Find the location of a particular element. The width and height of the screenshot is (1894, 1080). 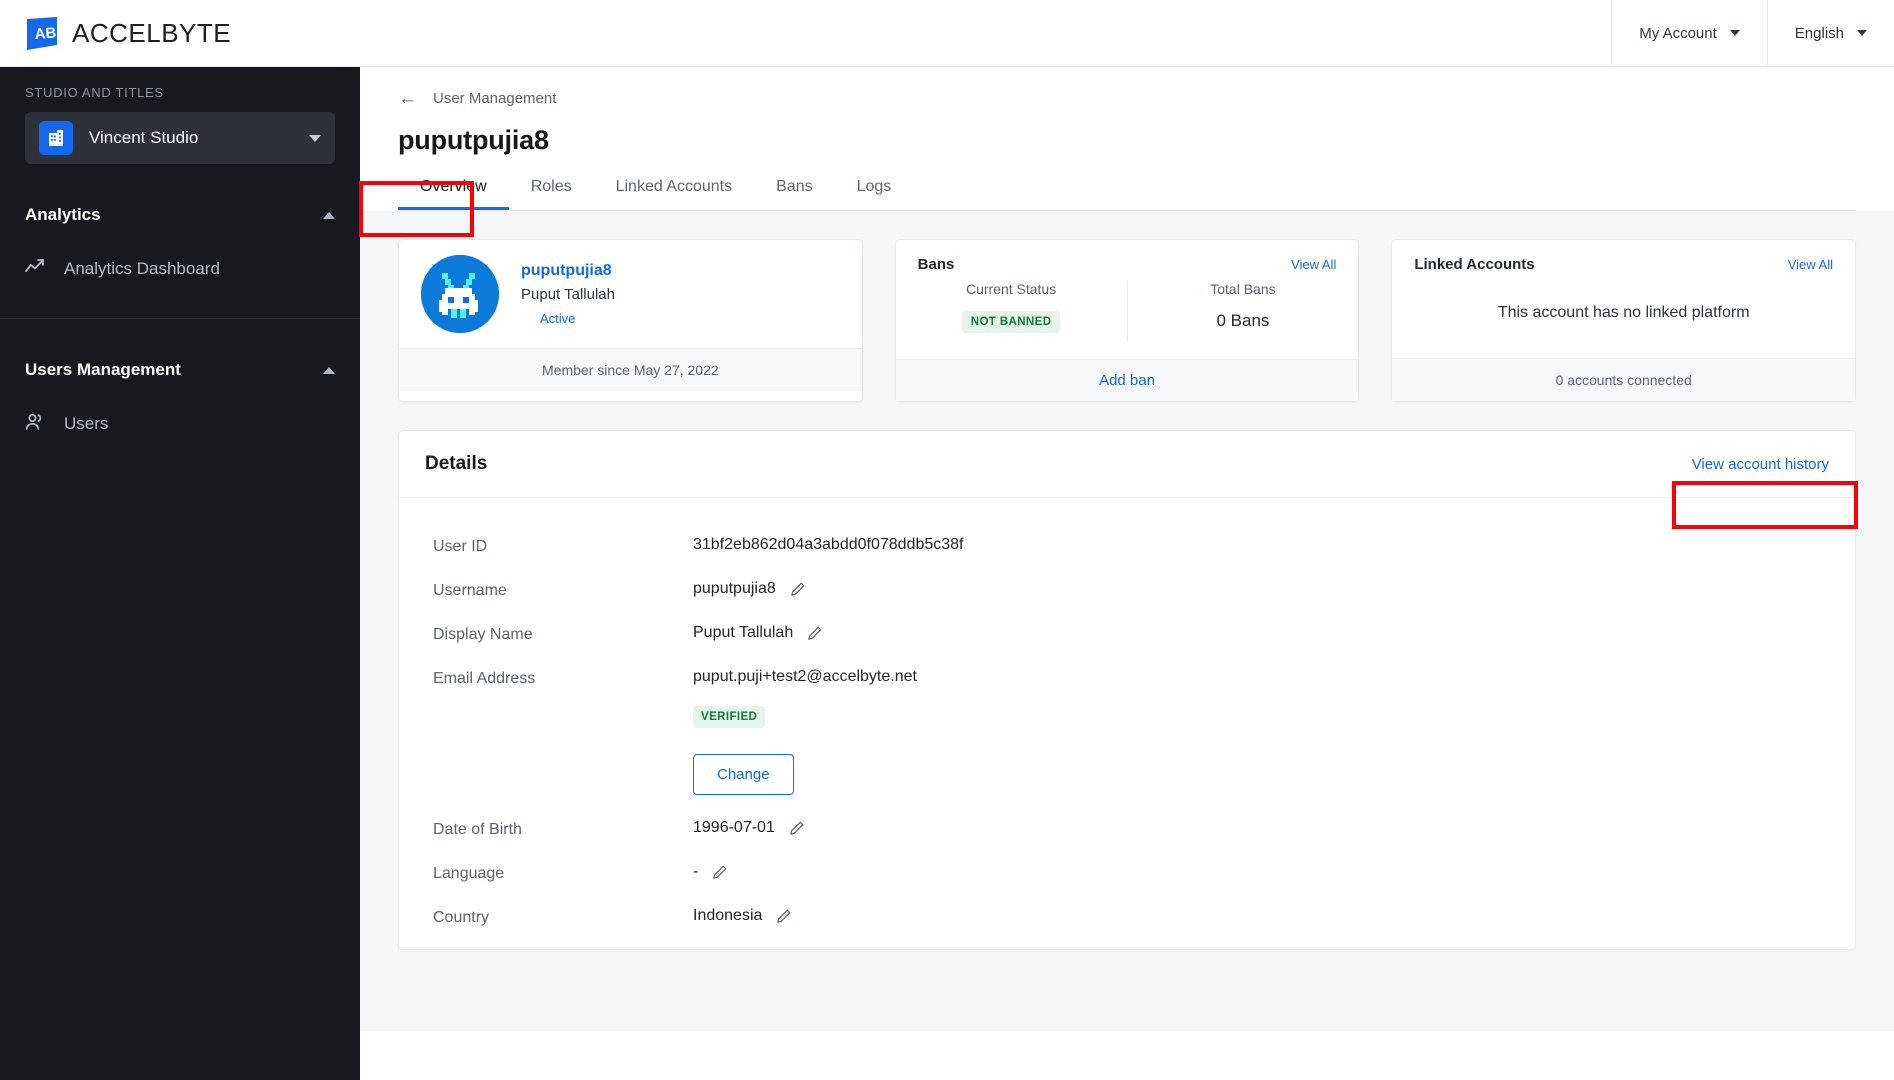

chevron-up-icon is located at coordinates (329, 215).